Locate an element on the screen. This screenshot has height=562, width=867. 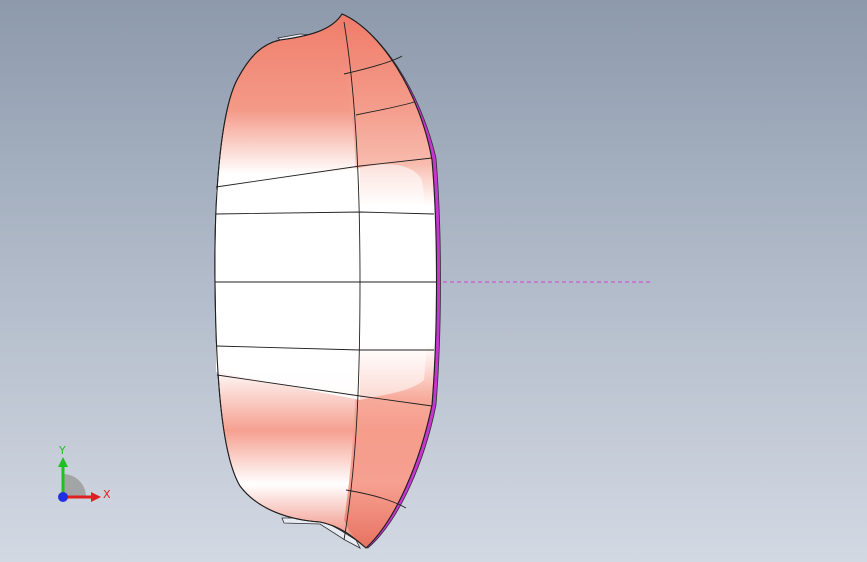
view-orientation-triad: Y X is located at coordinates (83, 475).